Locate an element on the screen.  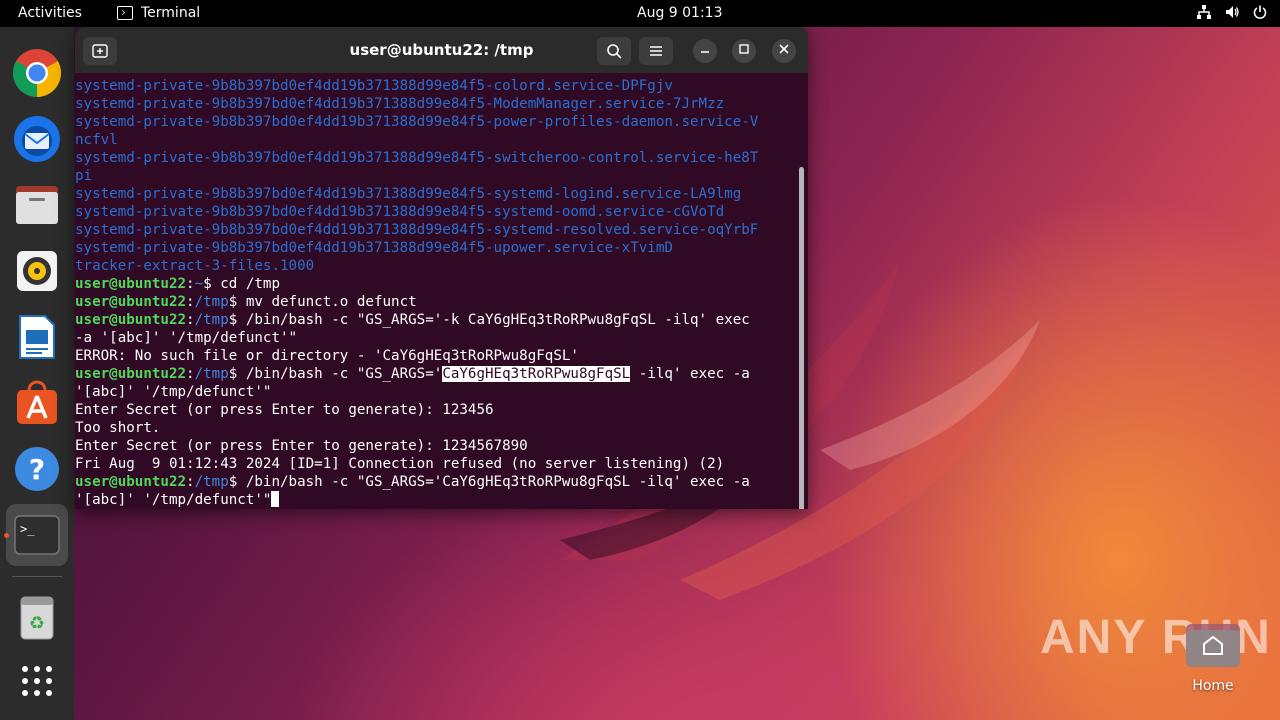
system-tray is located at coordinates (1232, 12).